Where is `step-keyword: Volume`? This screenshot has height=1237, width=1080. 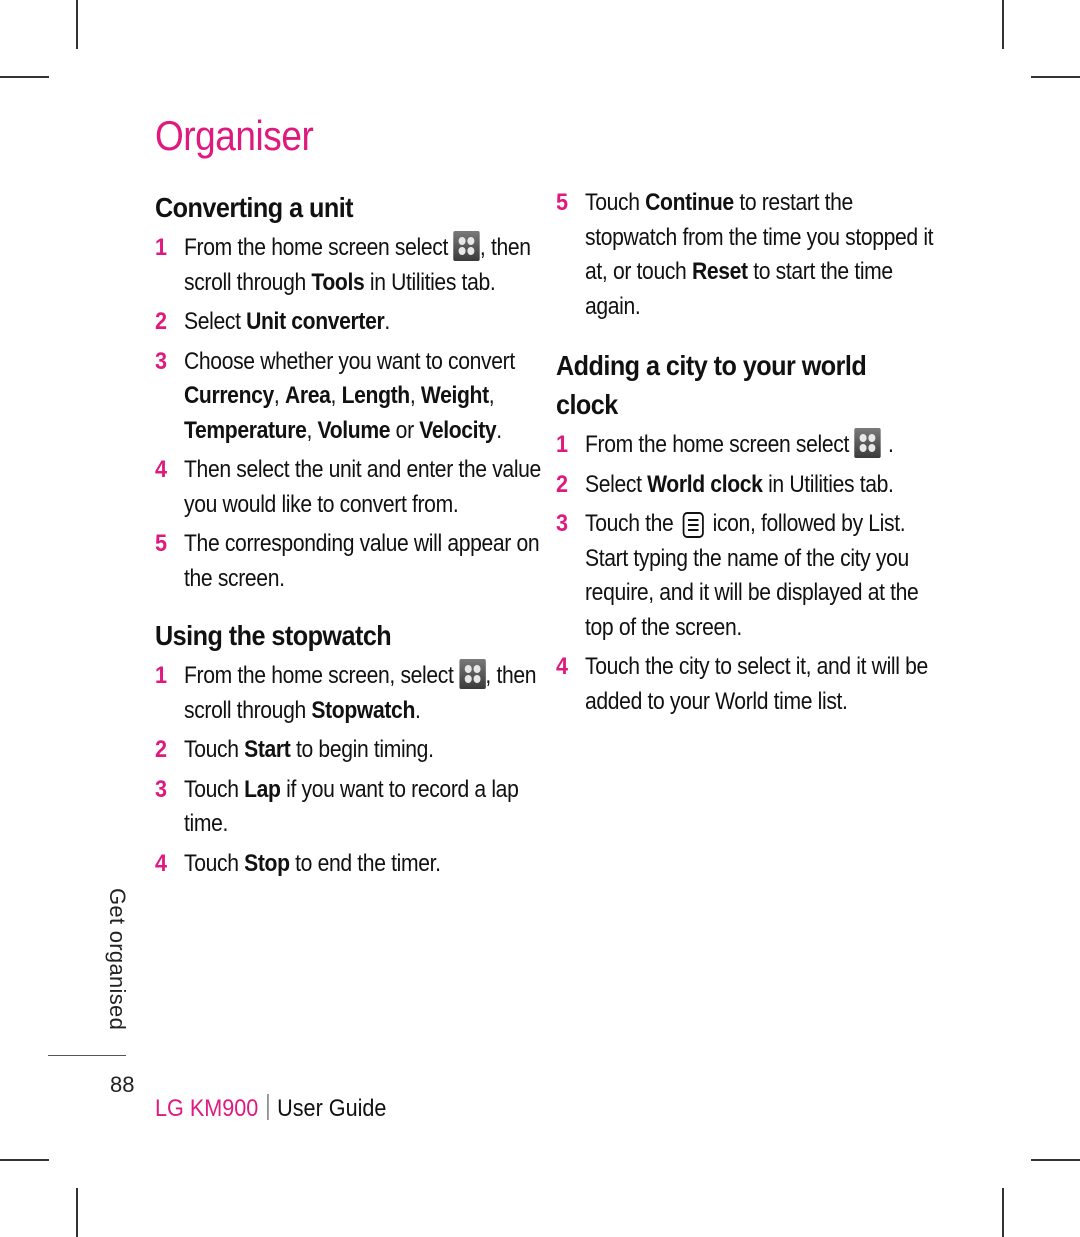
step-keyword: Volume is located at coordinates (354, 430).